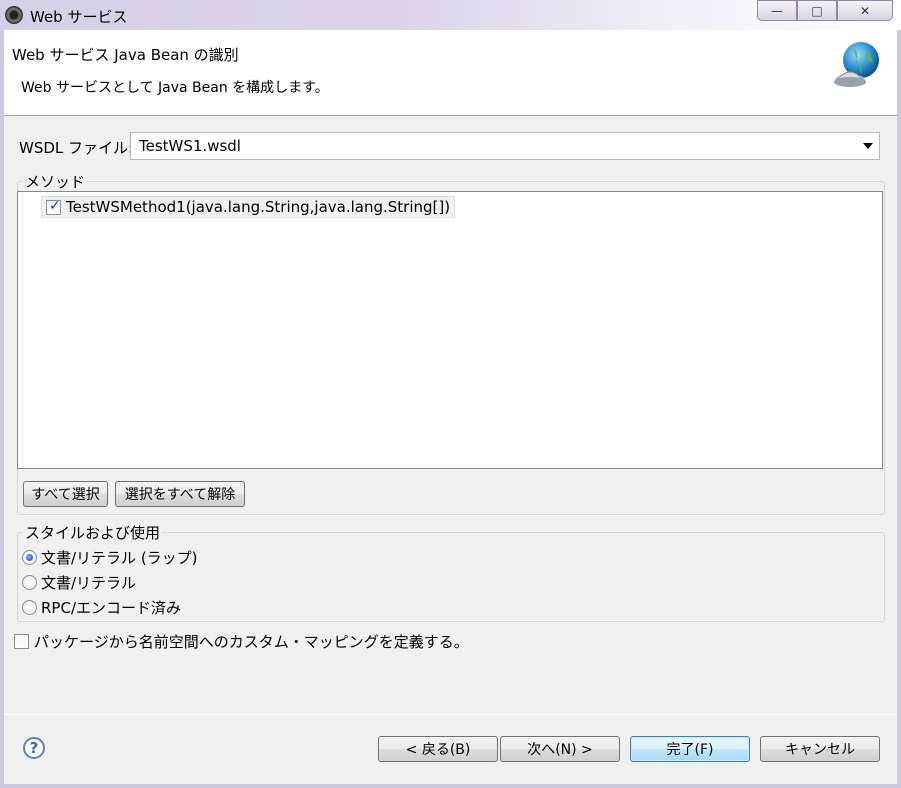  I want to click on deselect-all-button: 選択をすべて解除, so click(180, 494).